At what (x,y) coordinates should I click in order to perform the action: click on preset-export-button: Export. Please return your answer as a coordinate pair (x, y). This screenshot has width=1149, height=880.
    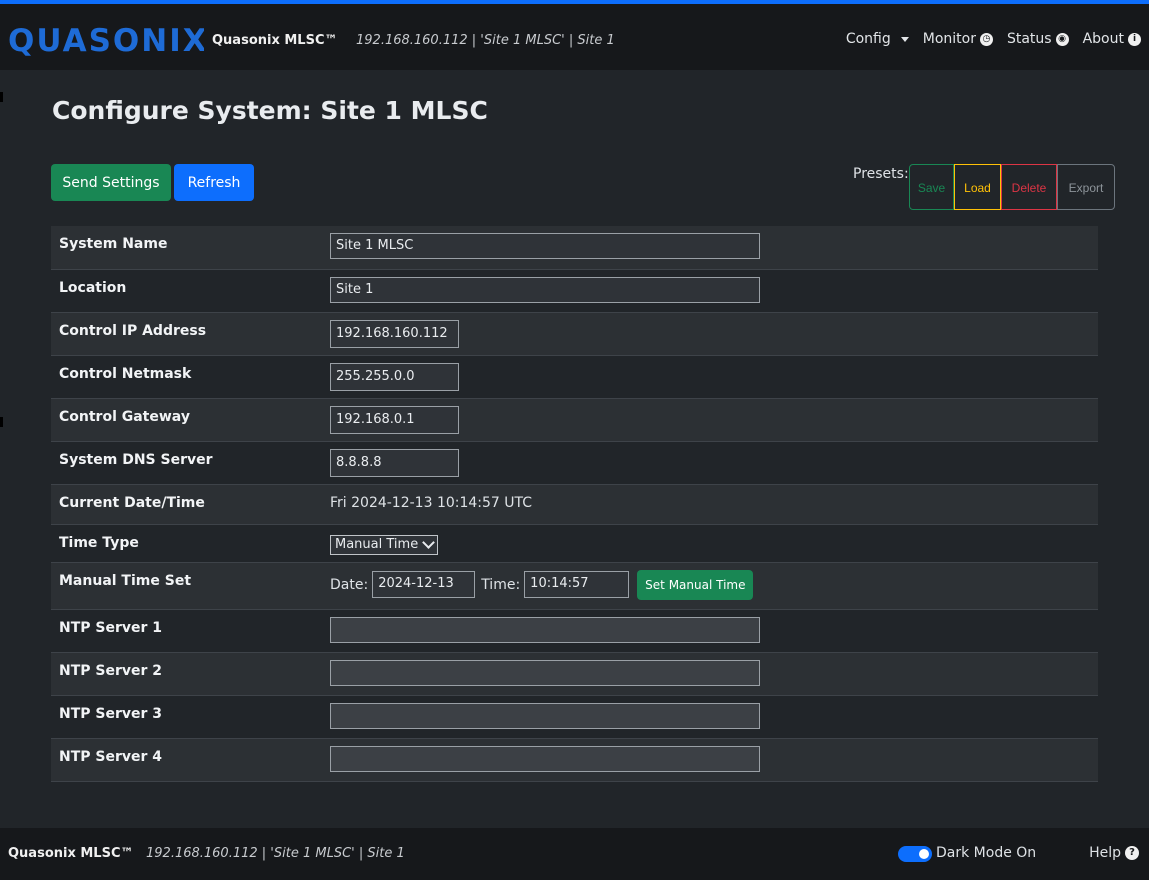
    Looking at the image, I should click on (1086, 187).